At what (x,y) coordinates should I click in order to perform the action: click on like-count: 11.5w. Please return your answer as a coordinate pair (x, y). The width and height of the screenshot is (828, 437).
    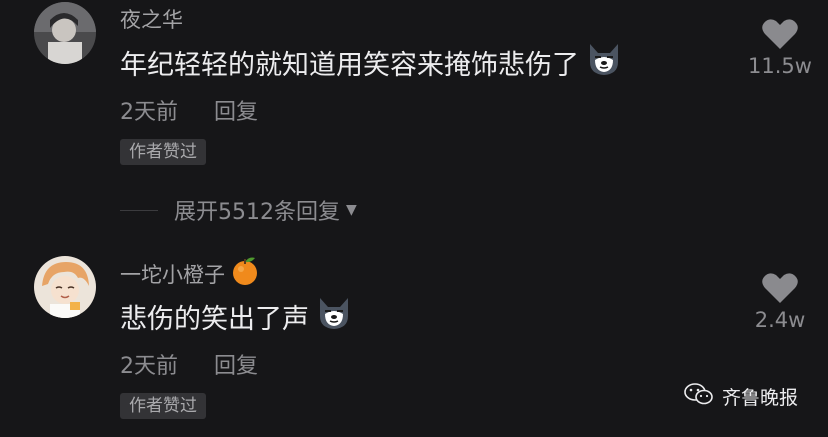
    Looking at the image, I should click on (780, 66).